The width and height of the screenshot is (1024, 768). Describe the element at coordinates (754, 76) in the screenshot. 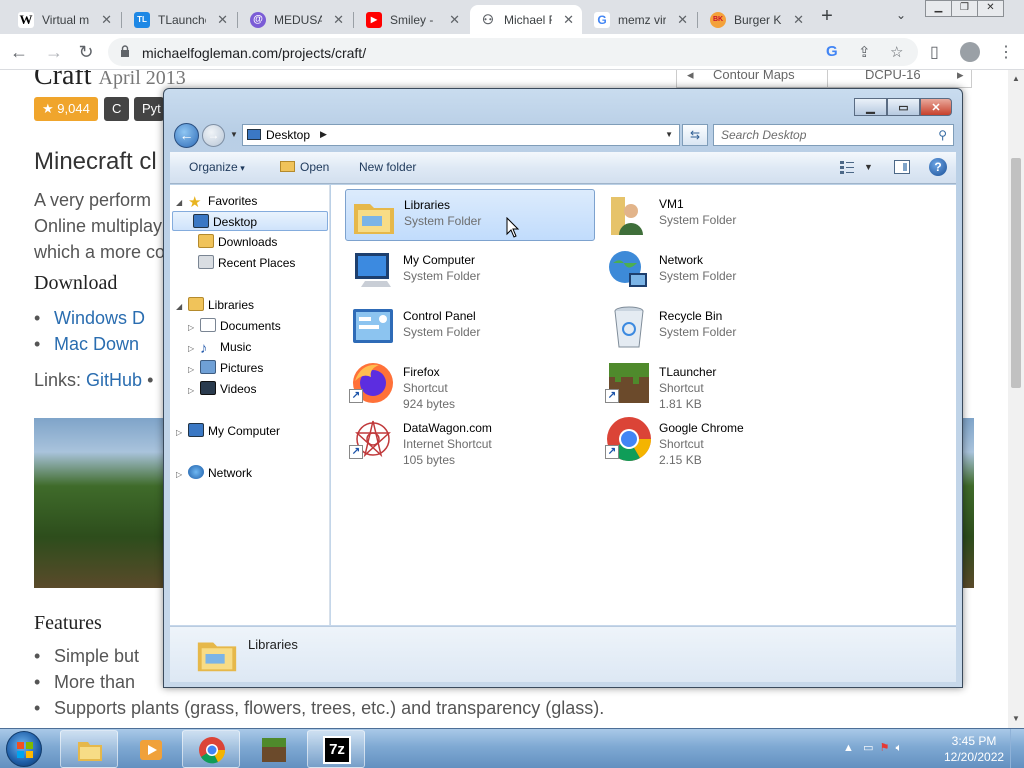

I see `prev-project-link: Contour Maps` at that location.